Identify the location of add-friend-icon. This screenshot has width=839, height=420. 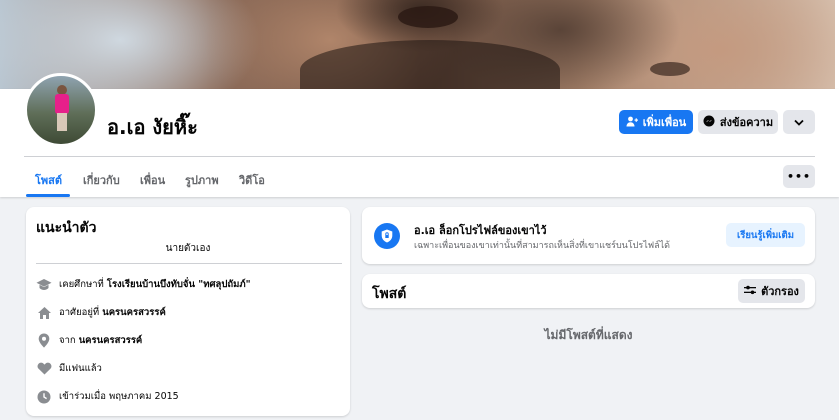
(632, 122).